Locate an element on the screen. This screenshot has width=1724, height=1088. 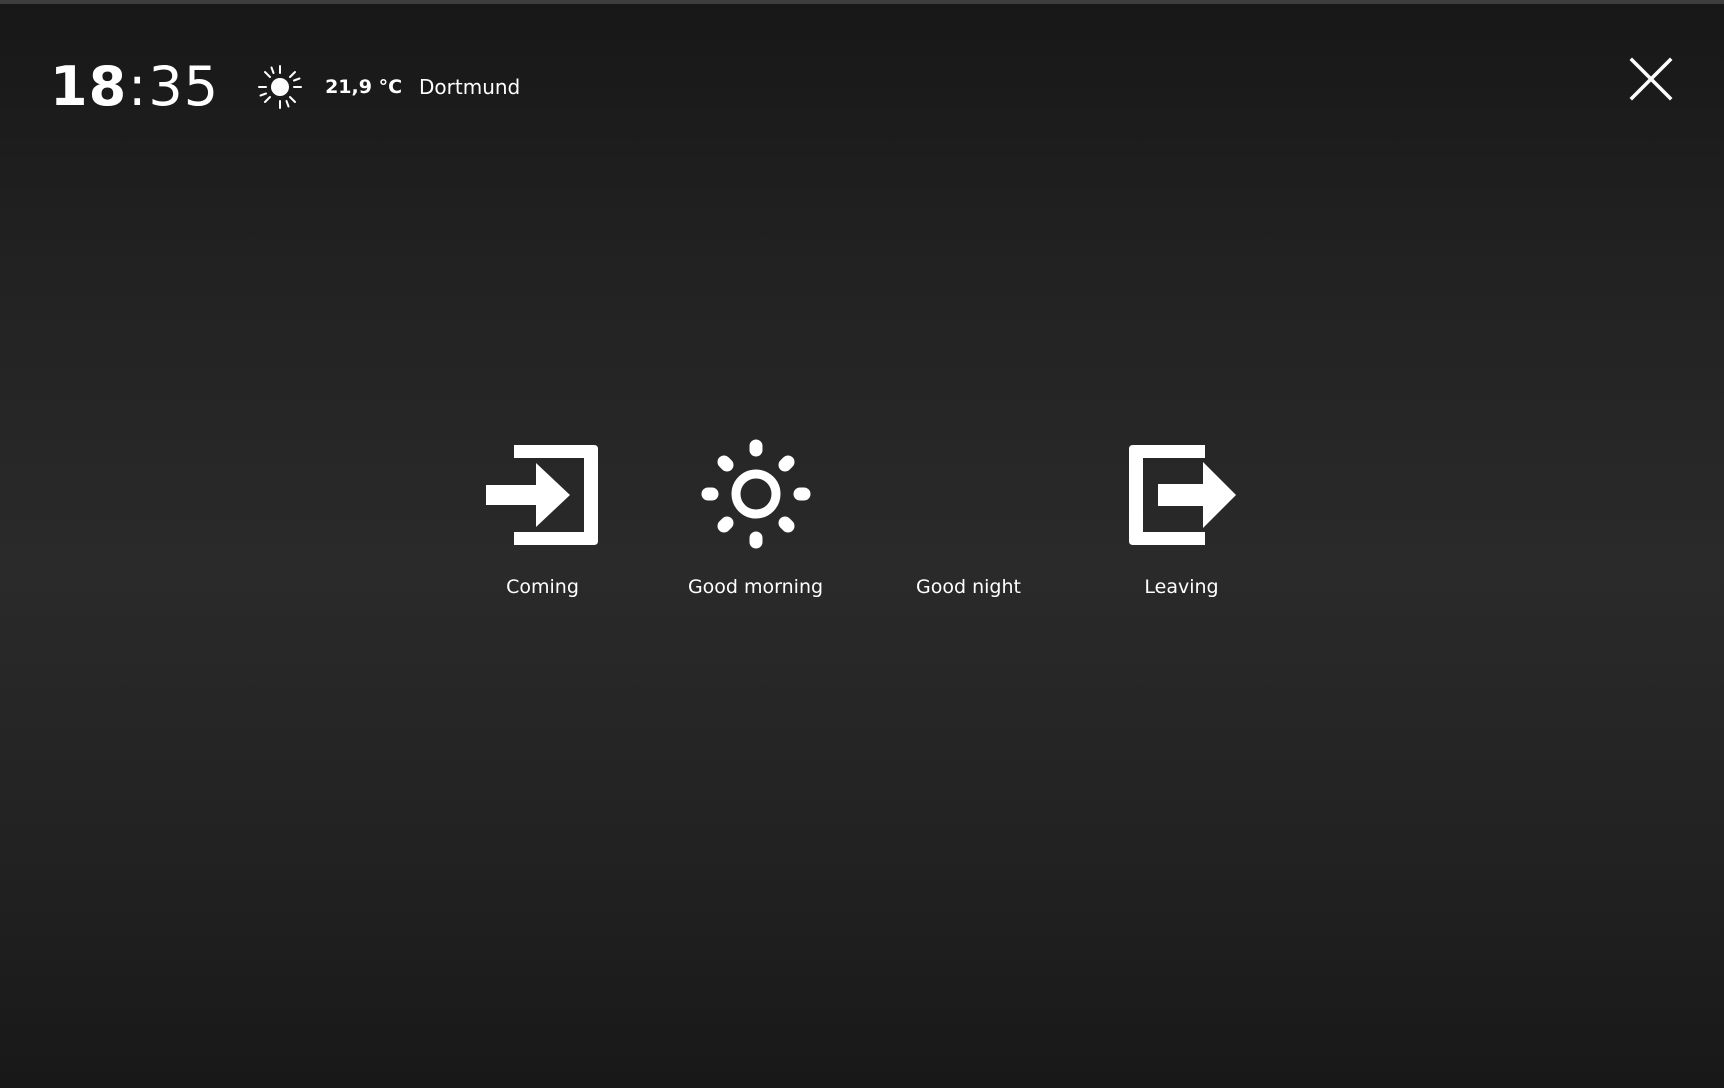
status-header: 18:35 21,9 °C Dortmund is located at coordinates (285, 87).